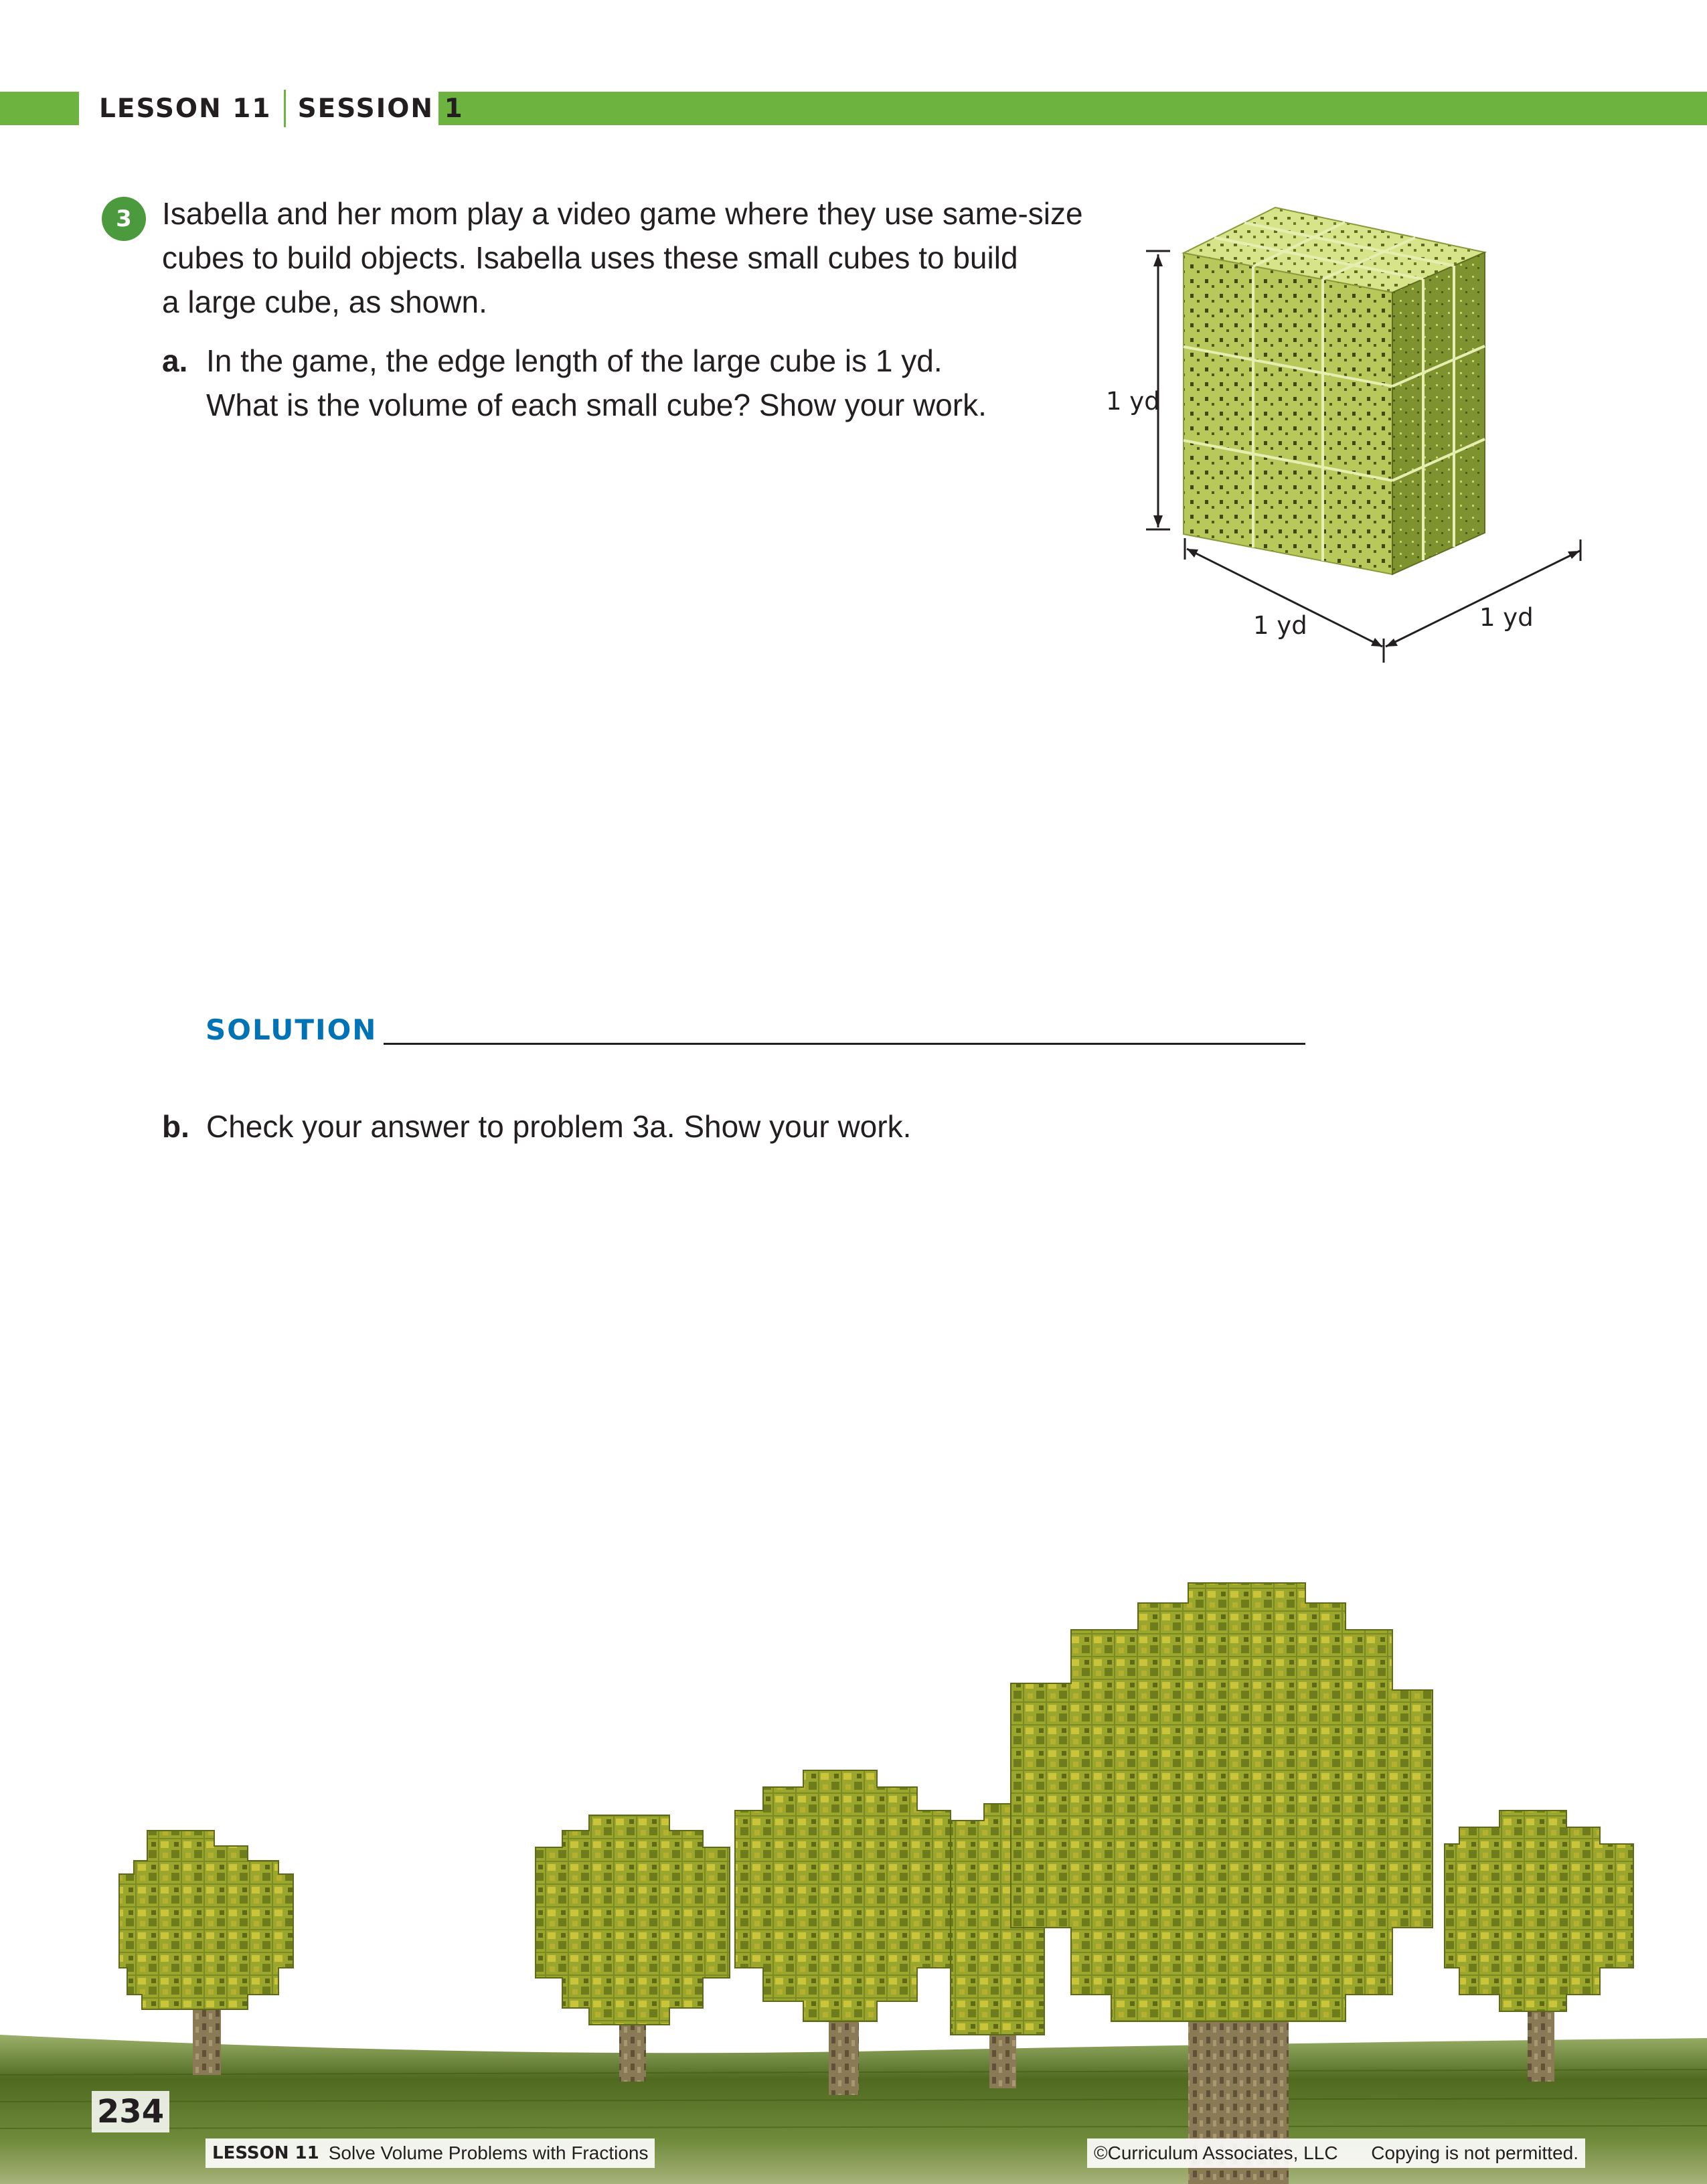  I want to click on cube-figure: 1 yd 1 yd 1 yd, so click(1344, 434).